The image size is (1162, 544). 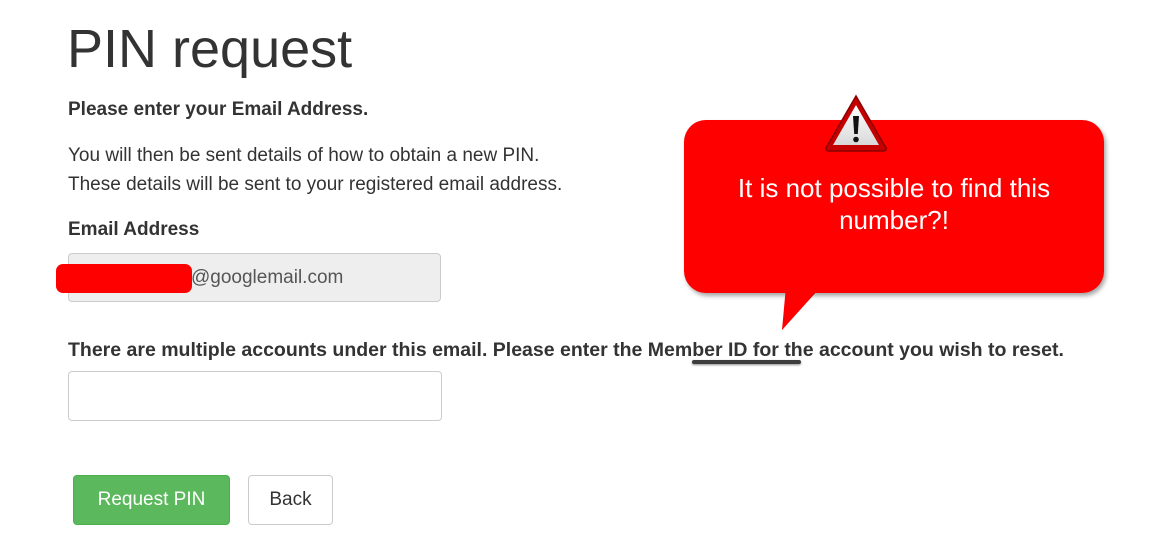 What do you see at coordinates (697, 350) in the screenshot?
I see `member-id-highlight: Member ID` at bounding box center [697, 350].